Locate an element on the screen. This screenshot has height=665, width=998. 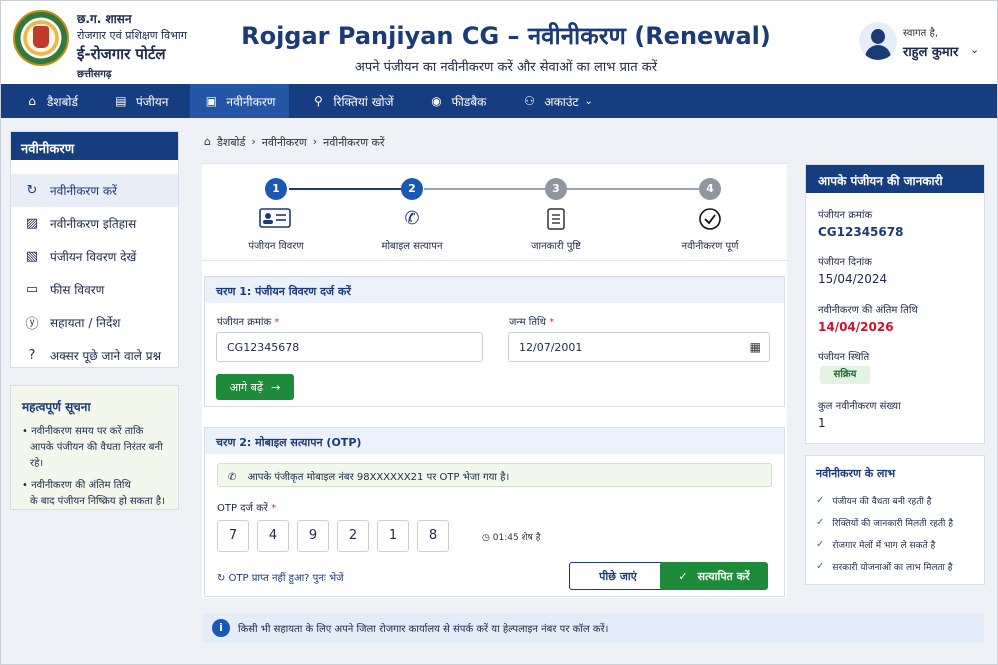
sidebar-item-help: ⓨ सहायता / निर्देश is located at coordinates (94, 322).